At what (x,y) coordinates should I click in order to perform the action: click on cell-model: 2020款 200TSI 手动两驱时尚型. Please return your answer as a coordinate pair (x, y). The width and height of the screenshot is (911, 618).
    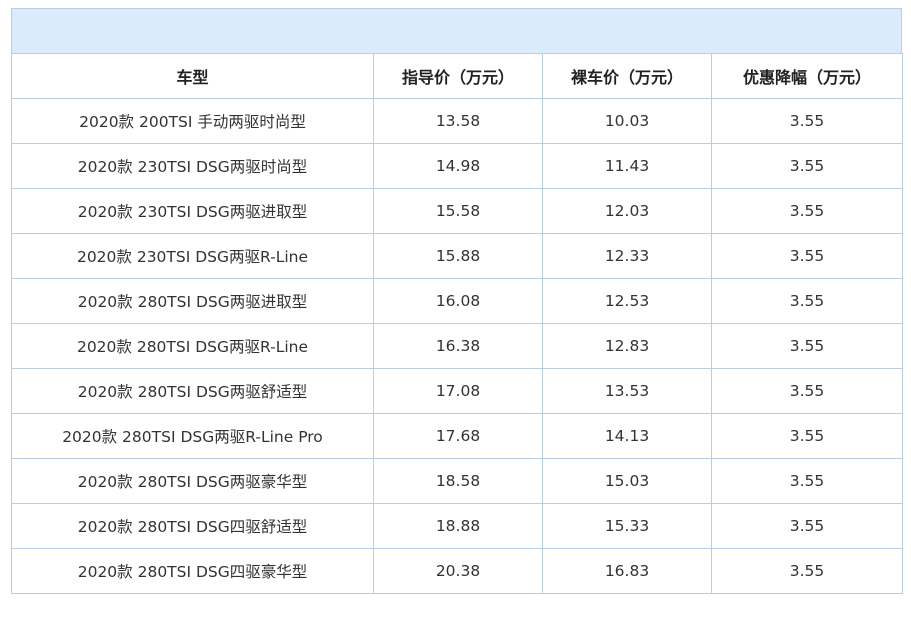
    Looking at the image, I should click on (192, 121).